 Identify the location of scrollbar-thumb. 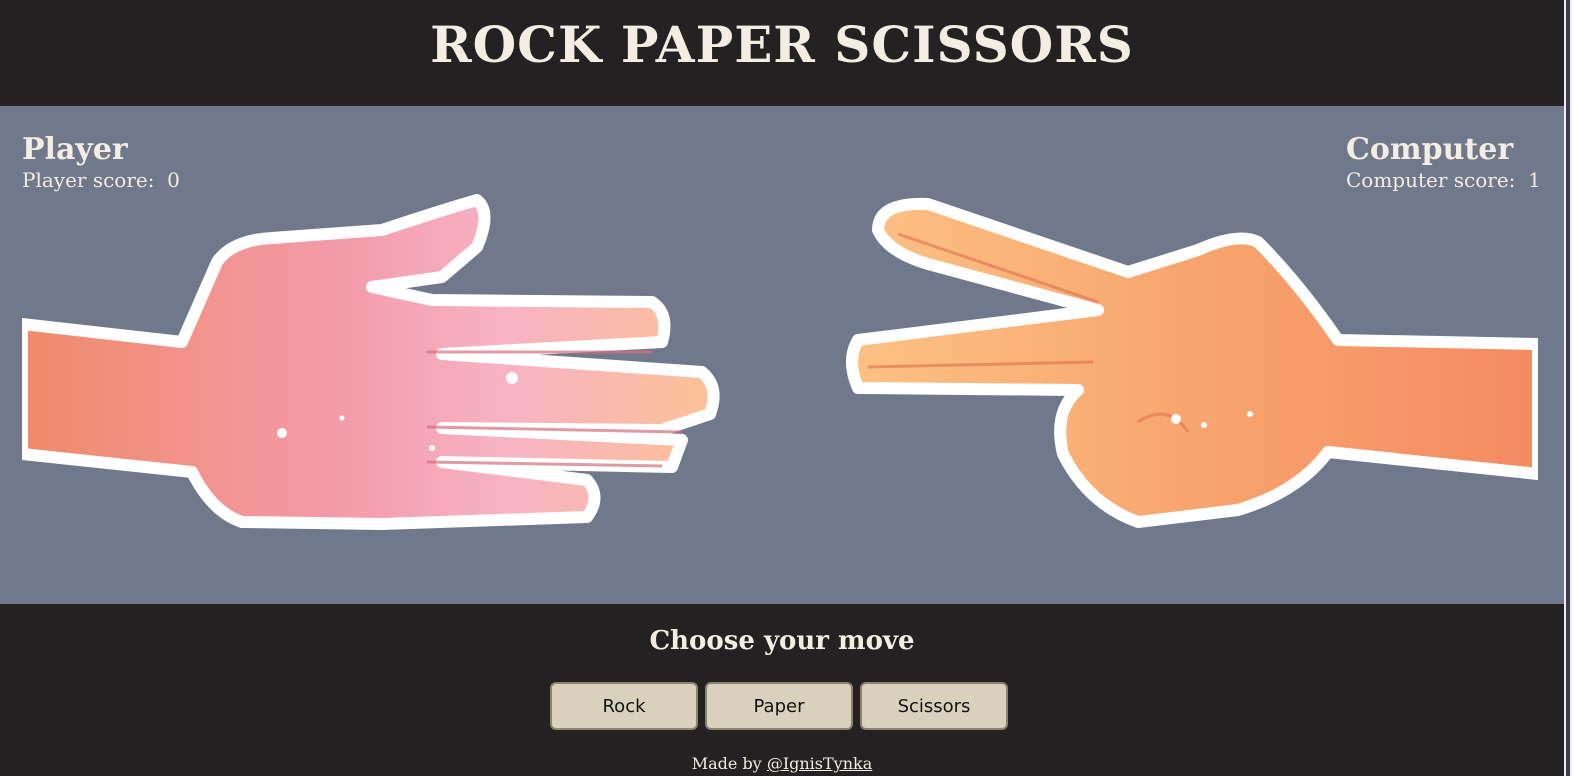
(1568, 388).